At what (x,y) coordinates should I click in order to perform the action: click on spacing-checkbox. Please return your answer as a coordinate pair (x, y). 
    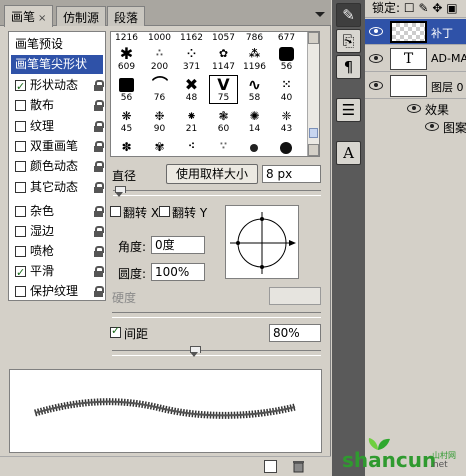
    Looking at the image, I should click on (115, 331).